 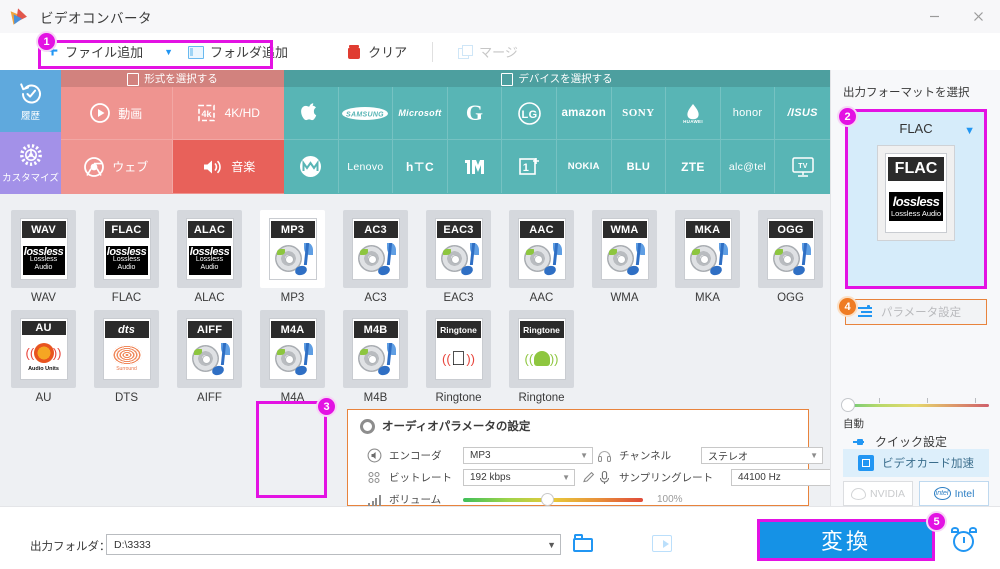 What do you see at coordinates (30, 101) in the screenshot?
I see `sidebar-item-history: 履歴` at bounding box center [30, 101].